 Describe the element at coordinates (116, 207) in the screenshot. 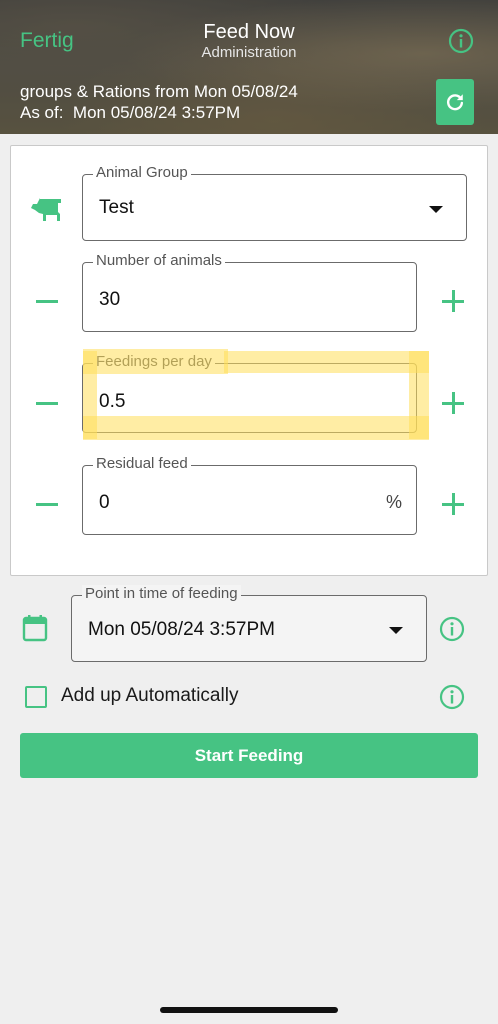

I see `animal-group-value: Test` at that location.